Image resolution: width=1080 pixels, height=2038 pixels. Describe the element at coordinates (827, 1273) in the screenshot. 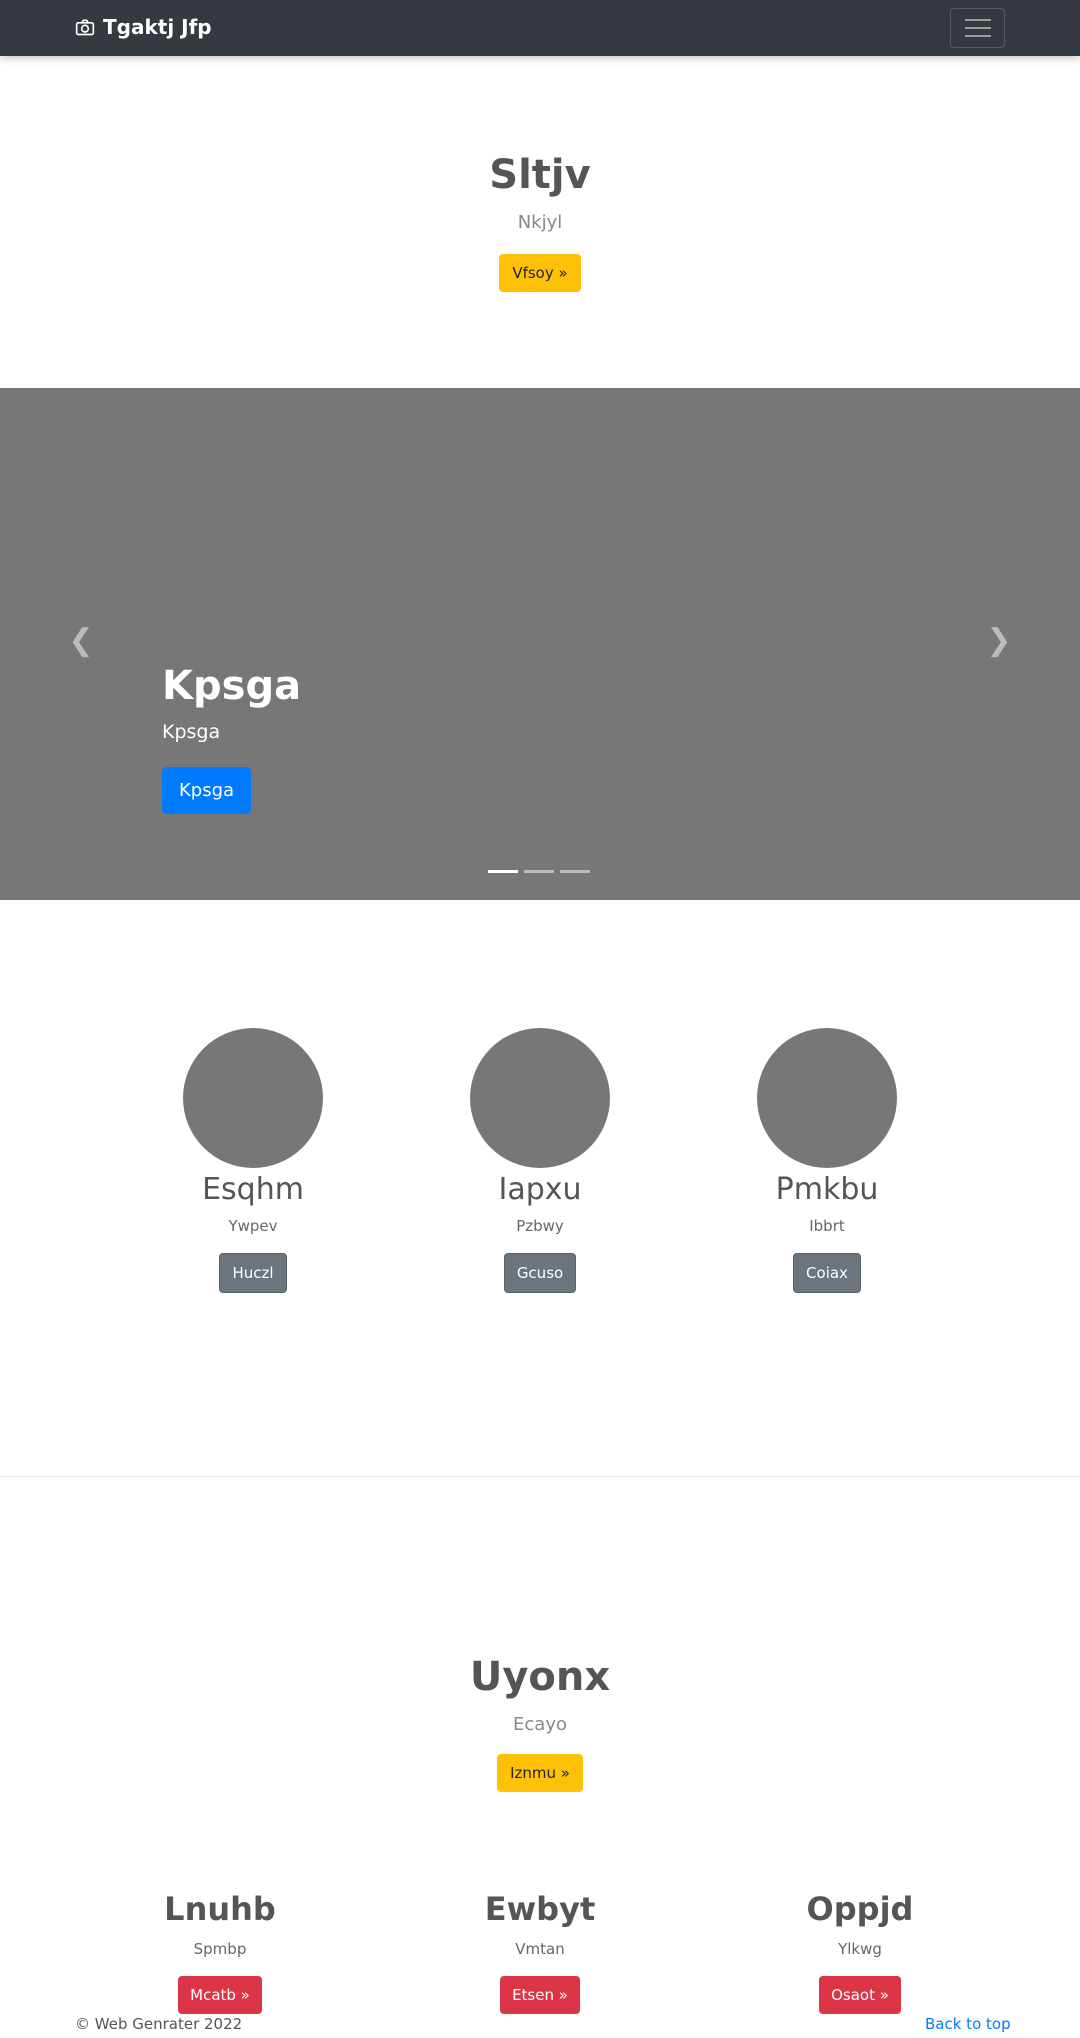

I see `feature-button: Coiax` at that location.